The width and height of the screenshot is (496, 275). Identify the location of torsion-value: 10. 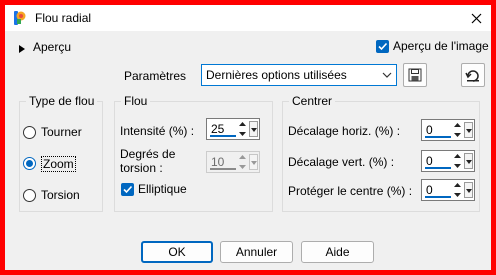
(218, 162).